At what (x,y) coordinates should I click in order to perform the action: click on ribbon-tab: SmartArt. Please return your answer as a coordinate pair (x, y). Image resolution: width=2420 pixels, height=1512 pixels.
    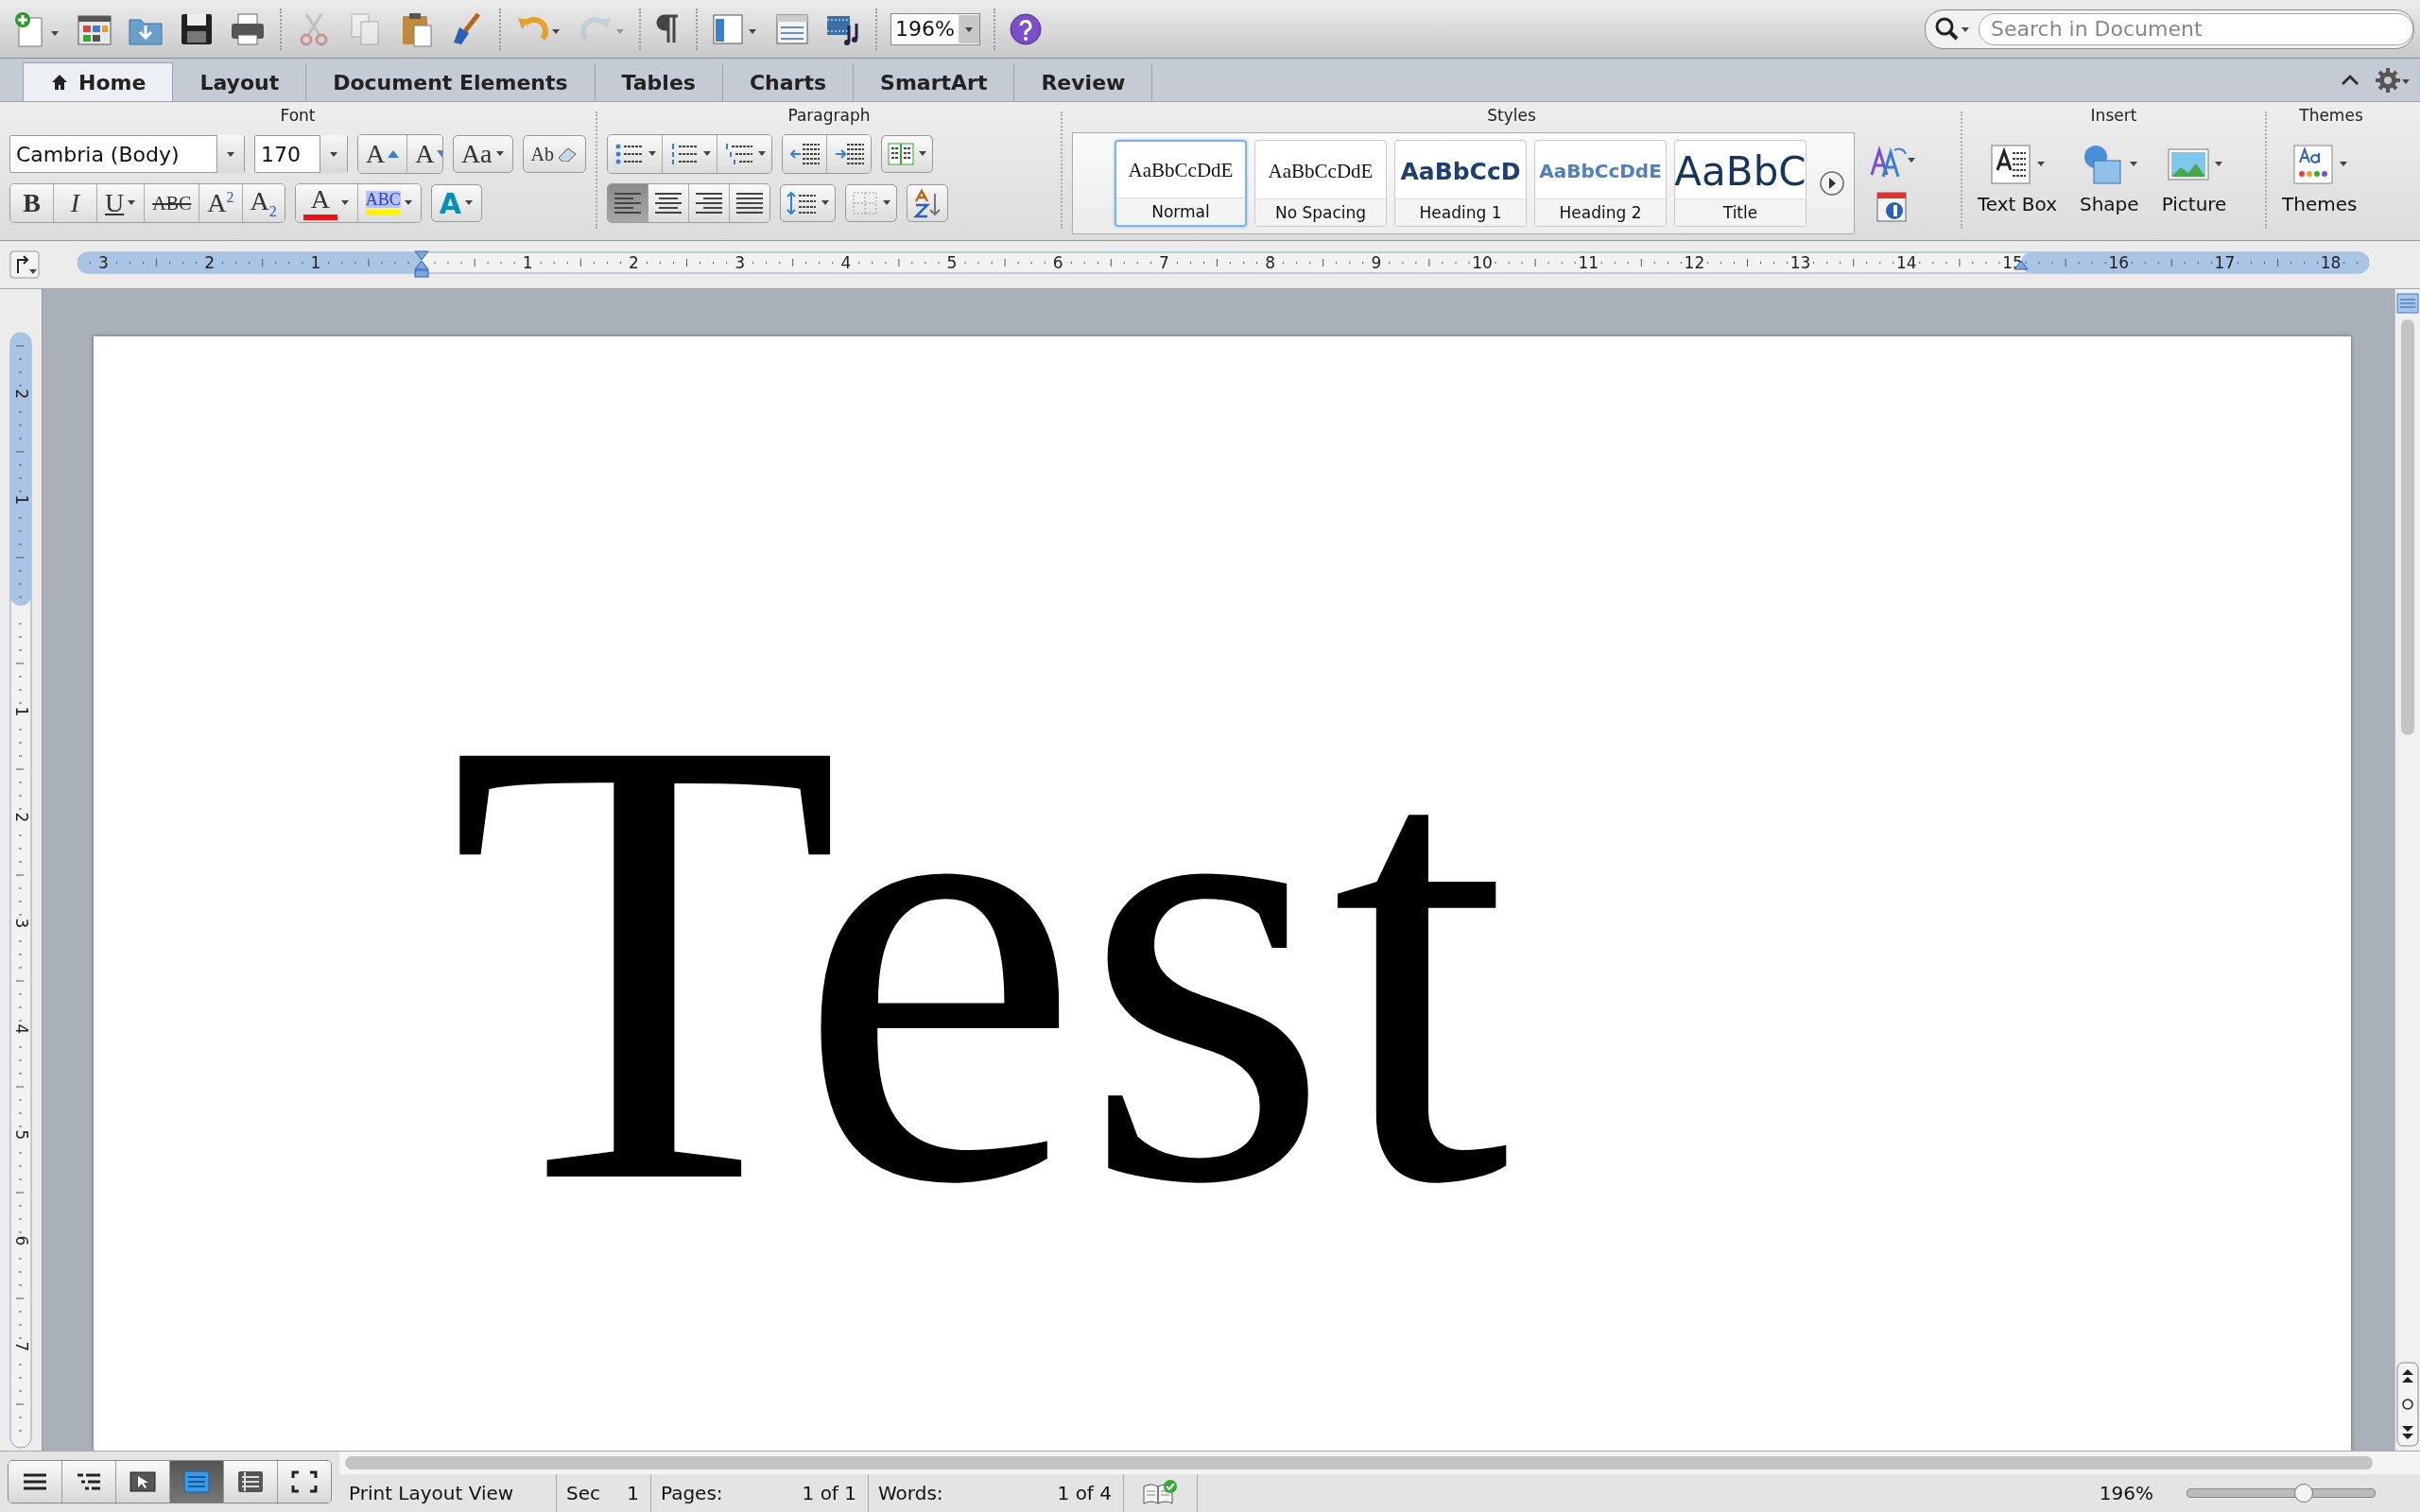
    Looking at the image, I should click on (934, 82).